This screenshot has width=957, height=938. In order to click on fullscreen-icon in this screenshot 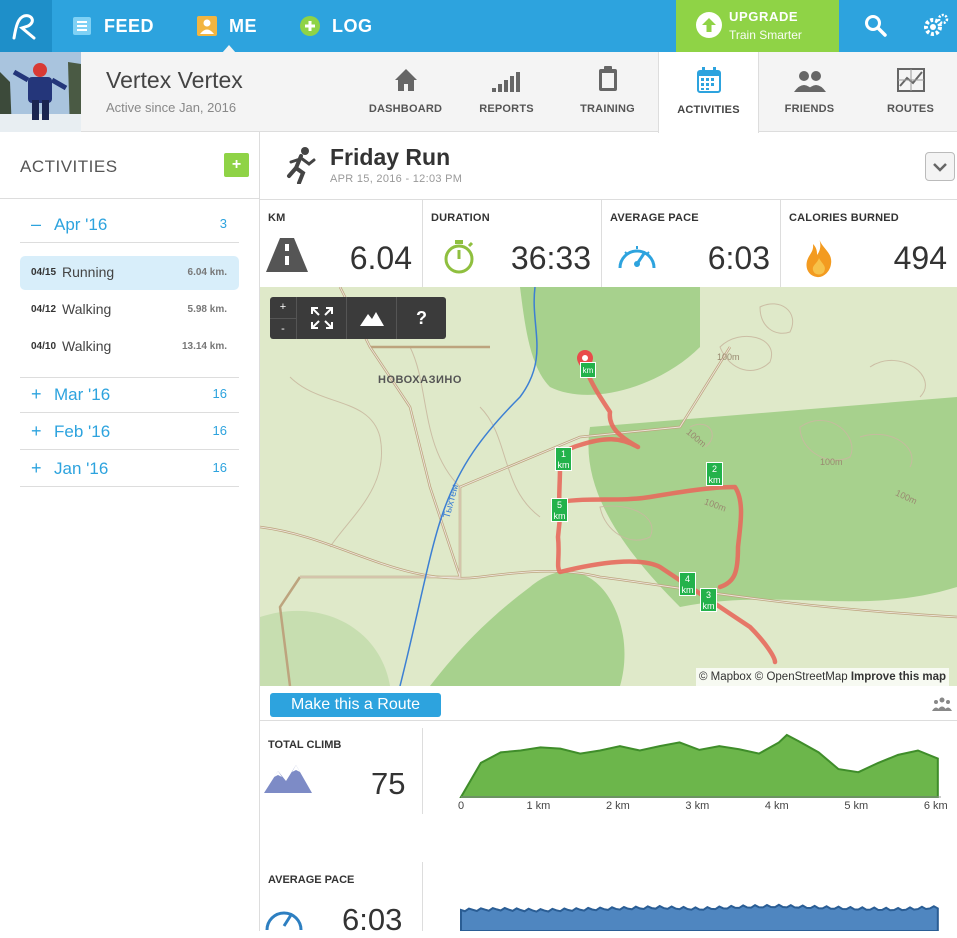, I will do `click(321, 318)`.